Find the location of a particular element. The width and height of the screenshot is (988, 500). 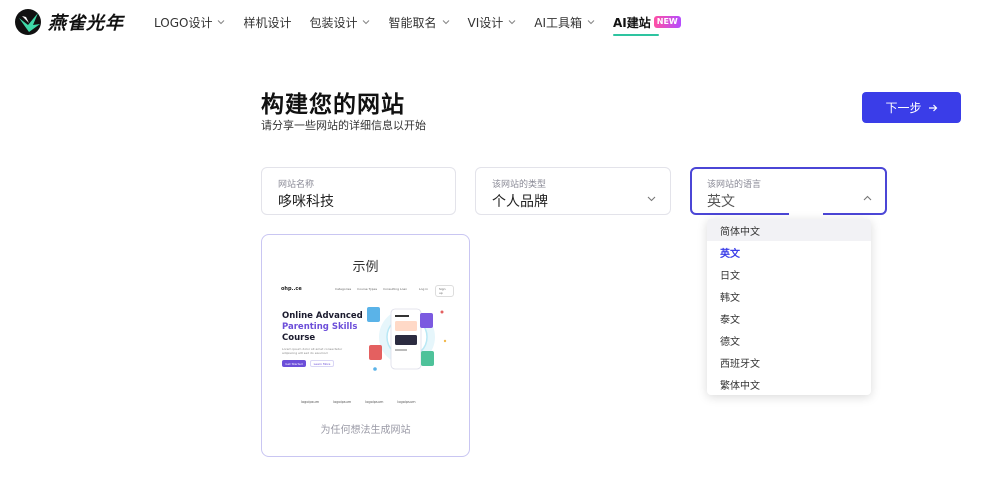

preview-nav-item: Categories is located at coordinates (343, 289).